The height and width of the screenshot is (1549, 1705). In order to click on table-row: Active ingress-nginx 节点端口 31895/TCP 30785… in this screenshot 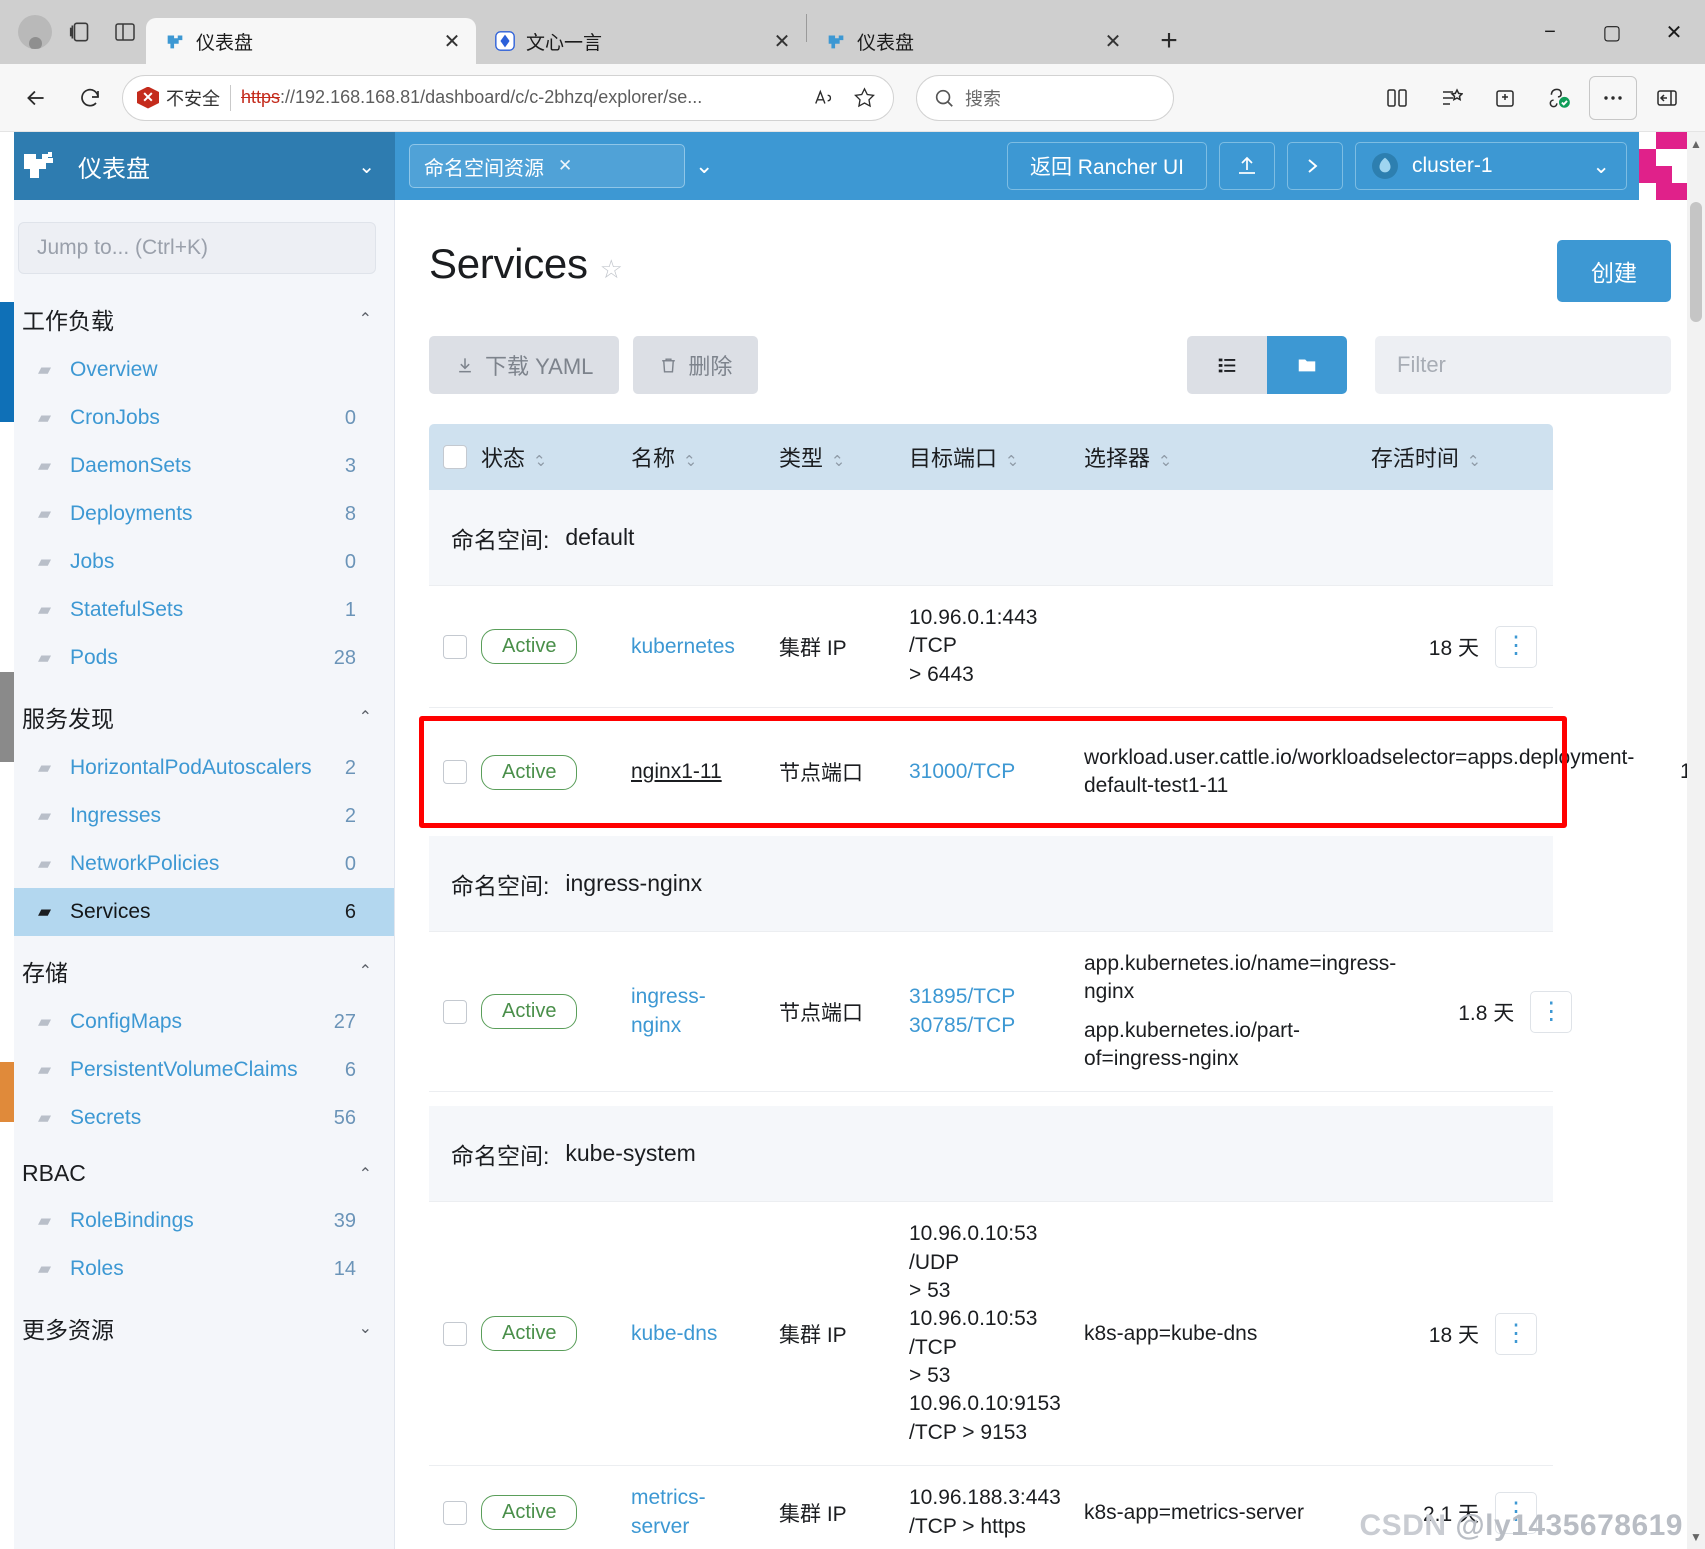, I will do `click(1001, 1012)`.